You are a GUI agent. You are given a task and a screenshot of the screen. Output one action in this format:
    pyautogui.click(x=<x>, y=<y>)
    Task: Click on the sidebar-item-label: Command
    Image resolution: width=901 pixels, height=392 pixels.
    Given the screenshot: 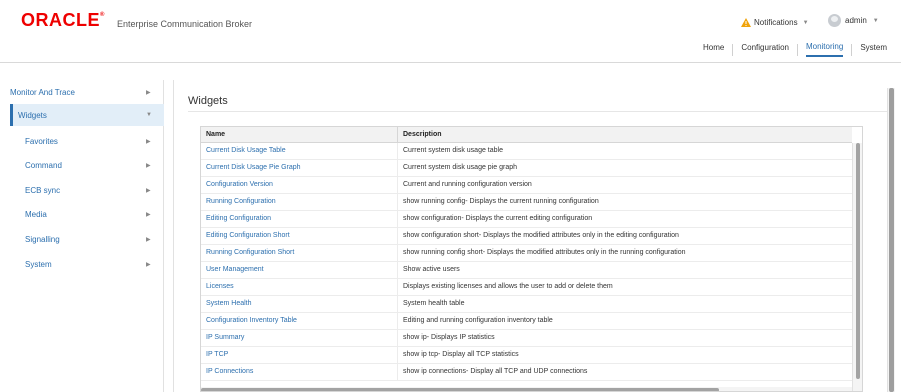 What is the action you would take?
    pyautogui.click(x=43, y=165)
    